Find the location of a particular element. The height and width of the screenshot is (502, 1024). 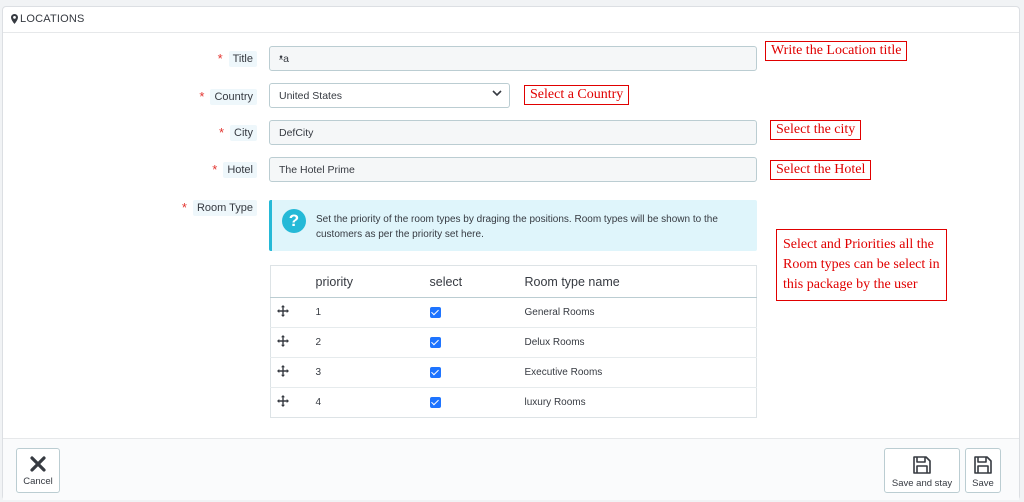

room-type-name-cell: luxury Rooms is located at coordinates (640, 402).